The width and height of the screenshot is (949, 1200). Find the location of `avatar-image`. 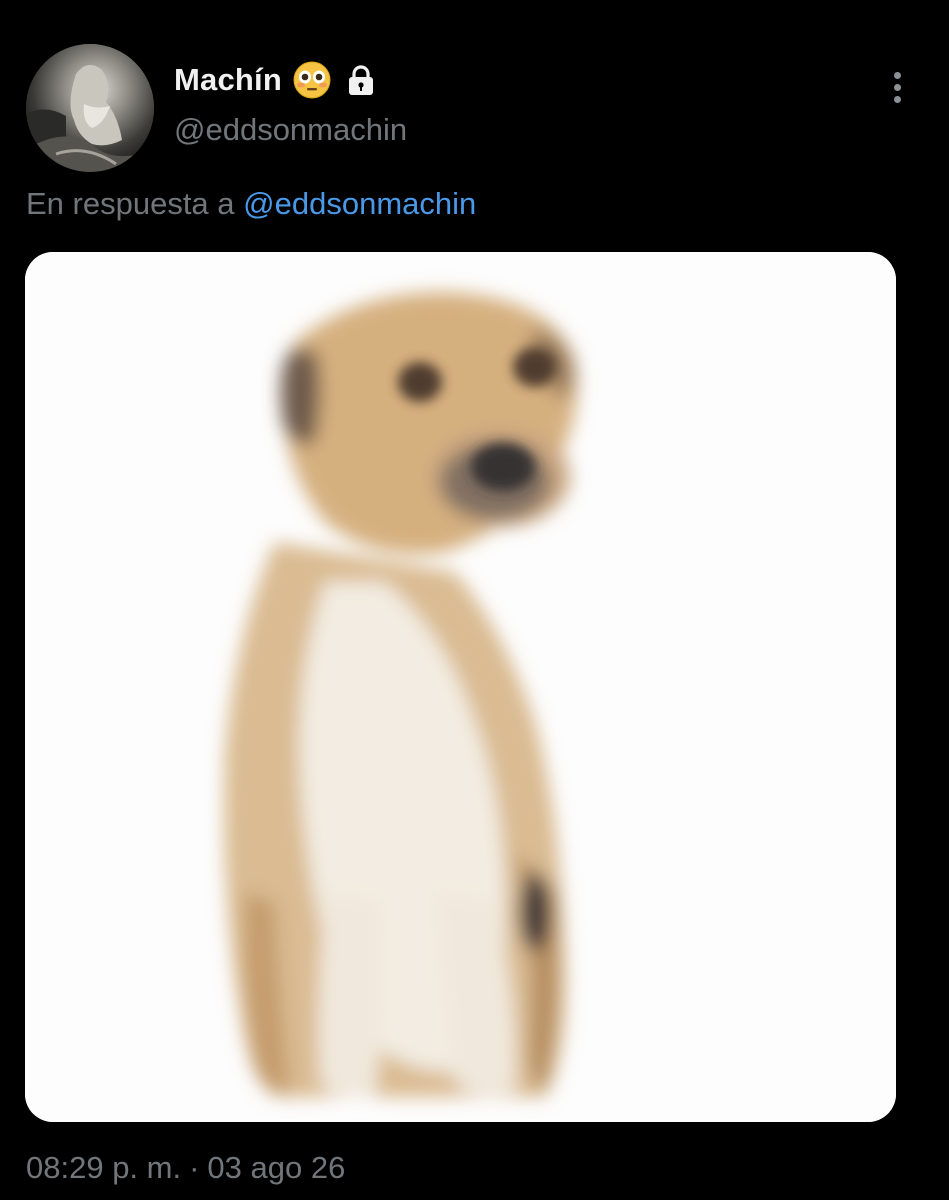

avatar-image is located at coordinates (90, 108).